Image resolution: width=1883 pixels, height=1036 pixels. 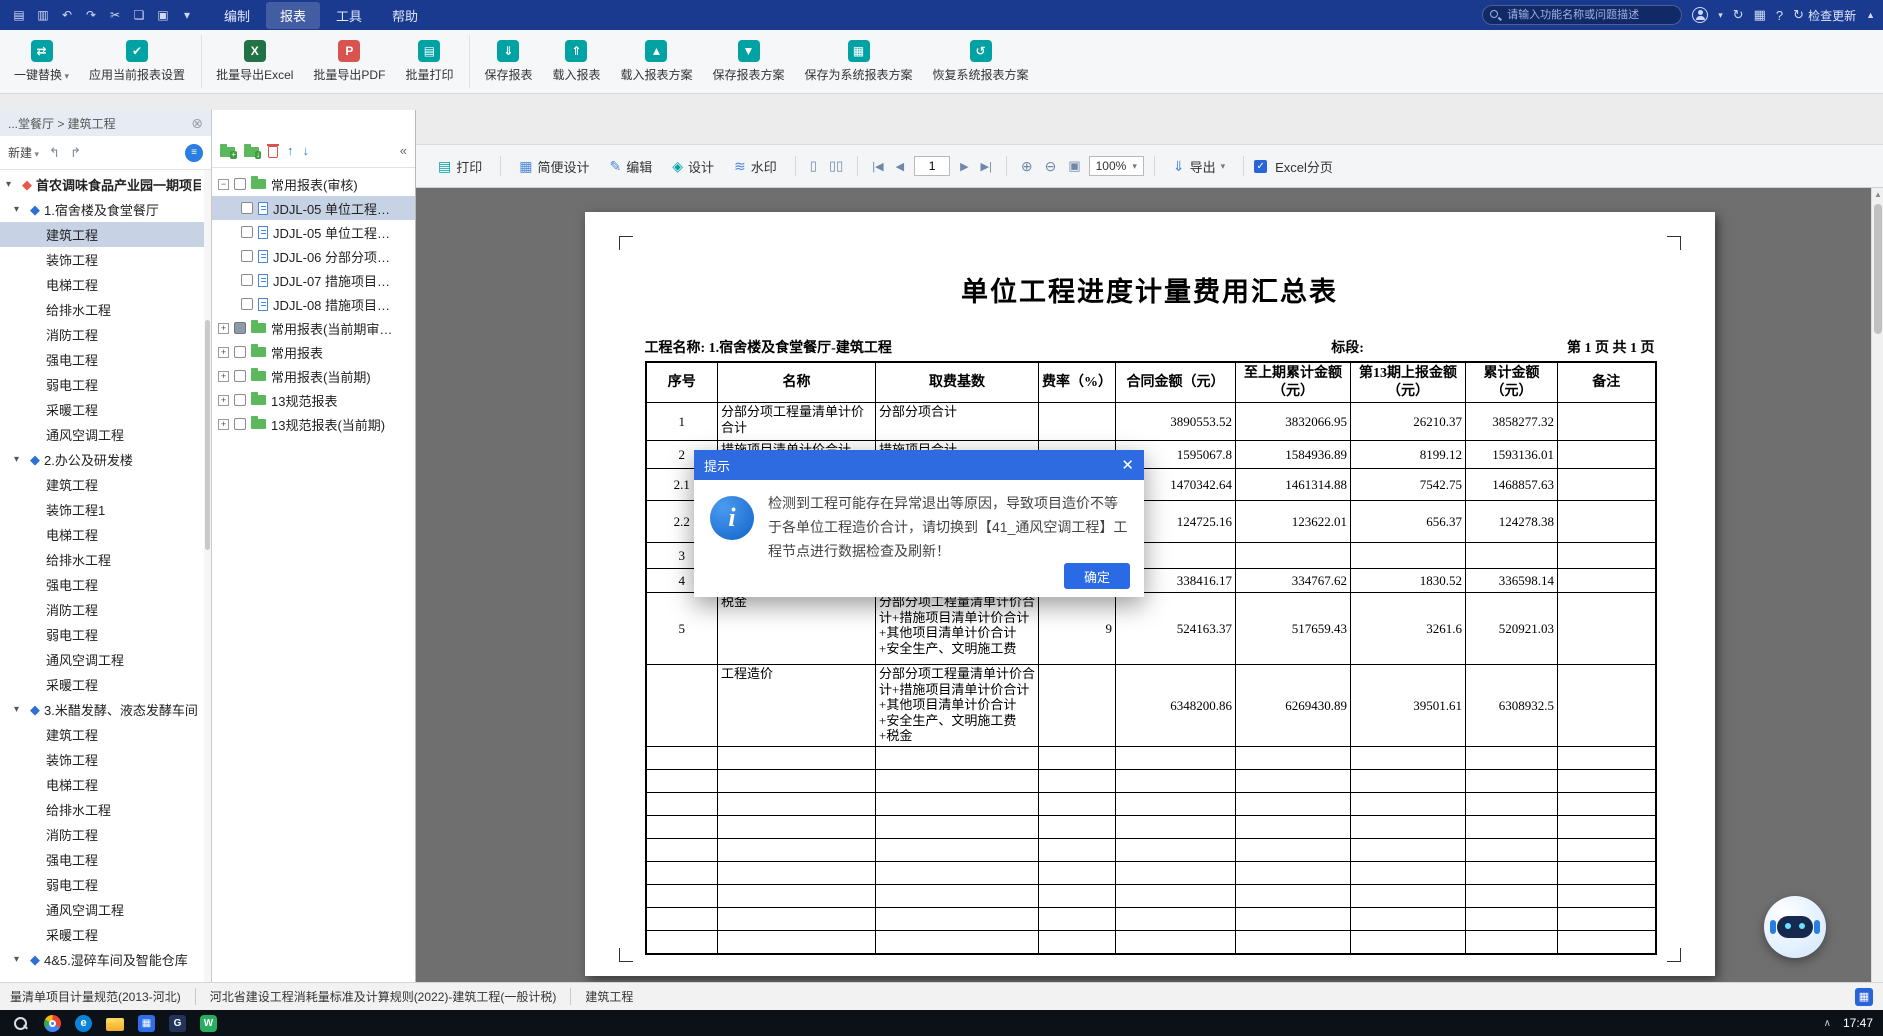 I want to click on chrome-icon, so click(x=52, y=1023).